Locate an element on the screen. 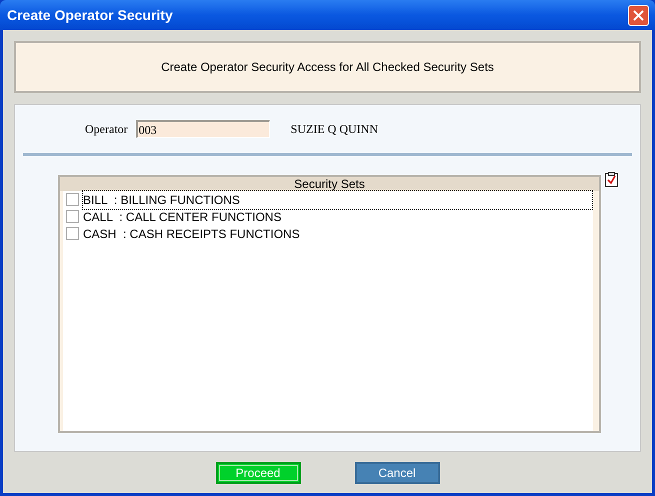  operator-label: Operator is located at coordinates (106, 129).